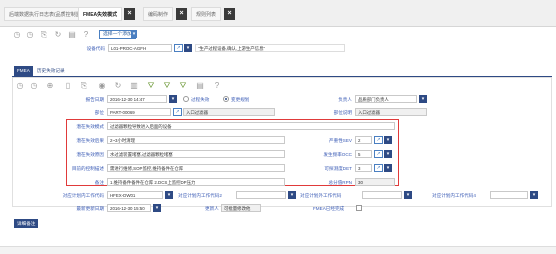 This screenshot has height=254, width=556. Describe the element at coordinates (51, 71) in the screenshot. I see `tab-history: 历史失效记录` at that location.